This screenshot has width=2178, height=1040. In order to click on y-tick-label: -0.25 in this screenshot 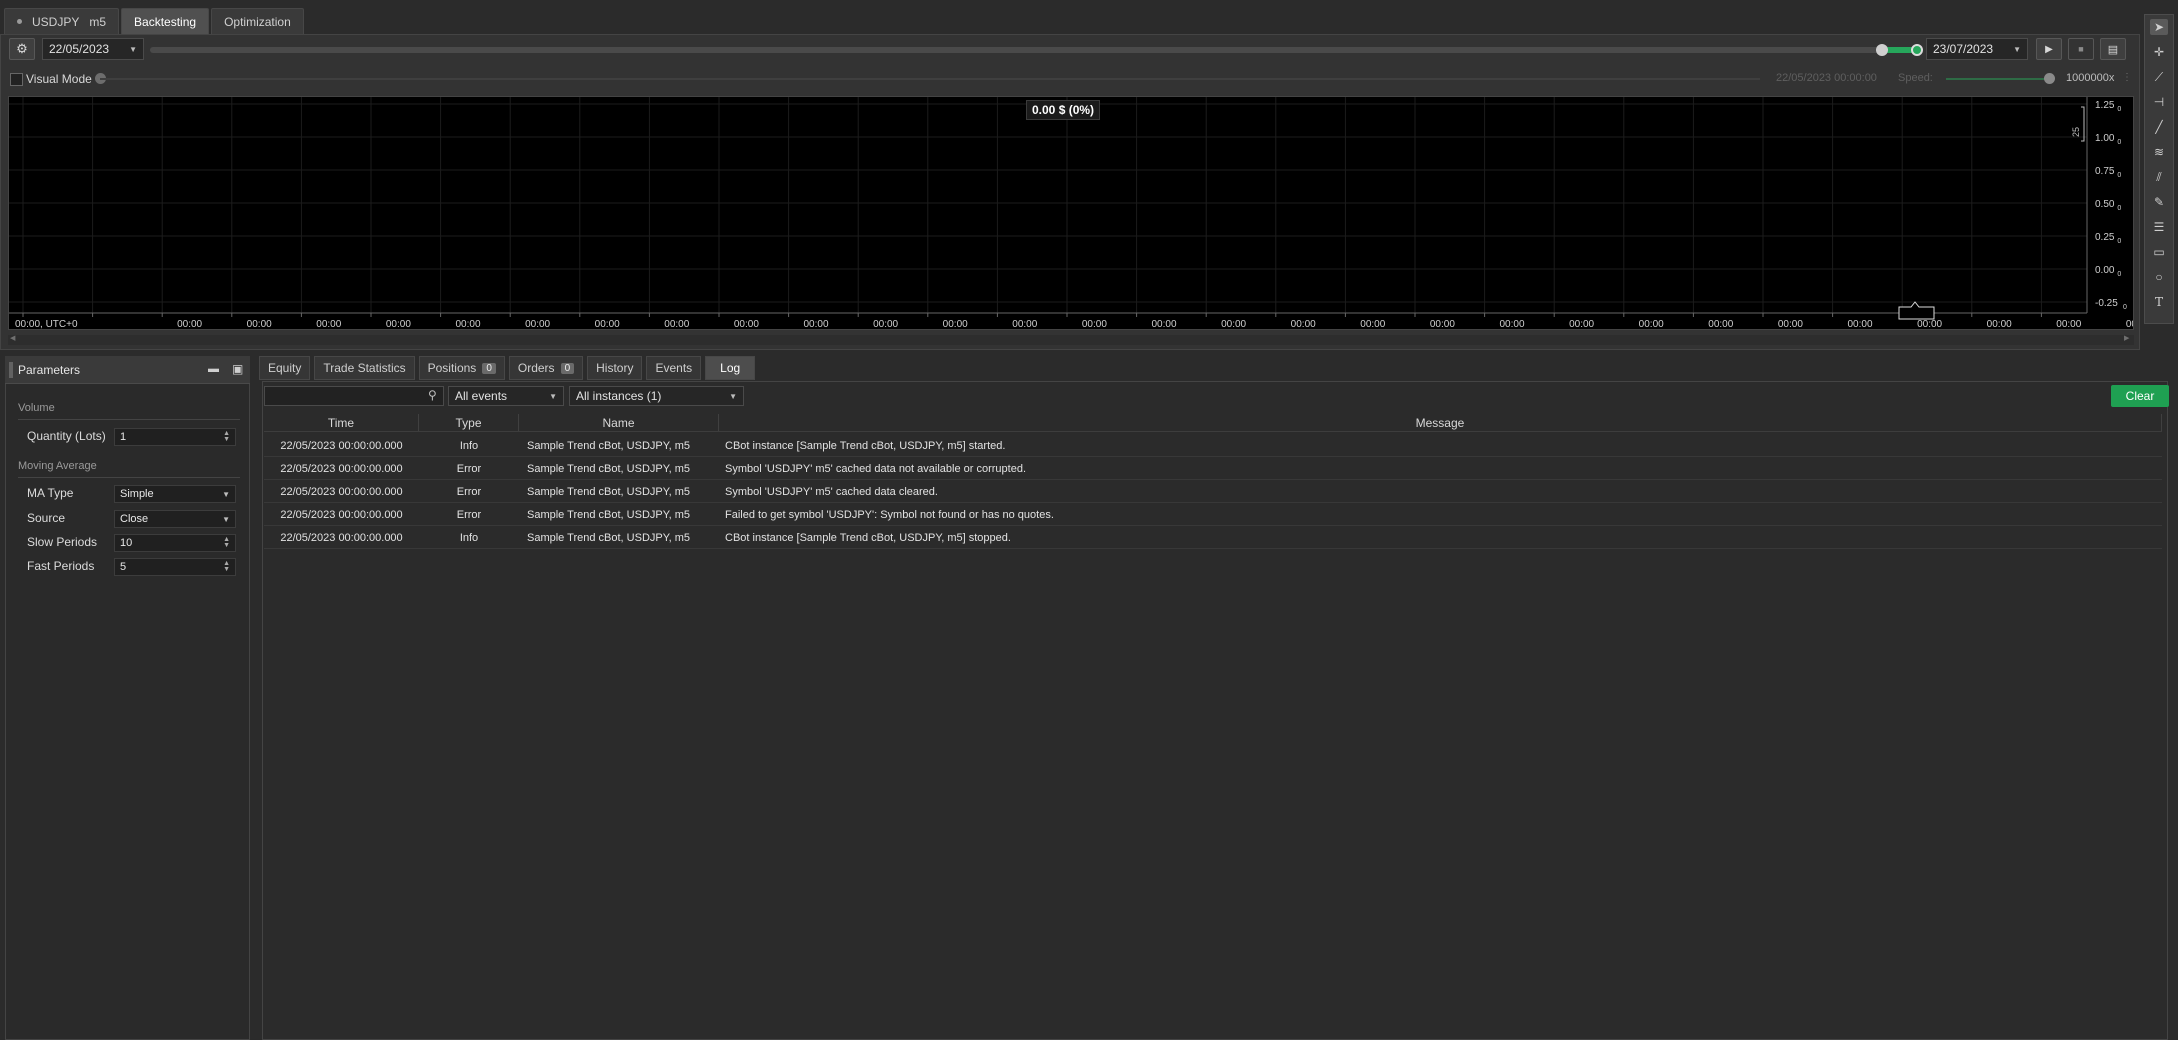, I will do `click(2106, 303)`.